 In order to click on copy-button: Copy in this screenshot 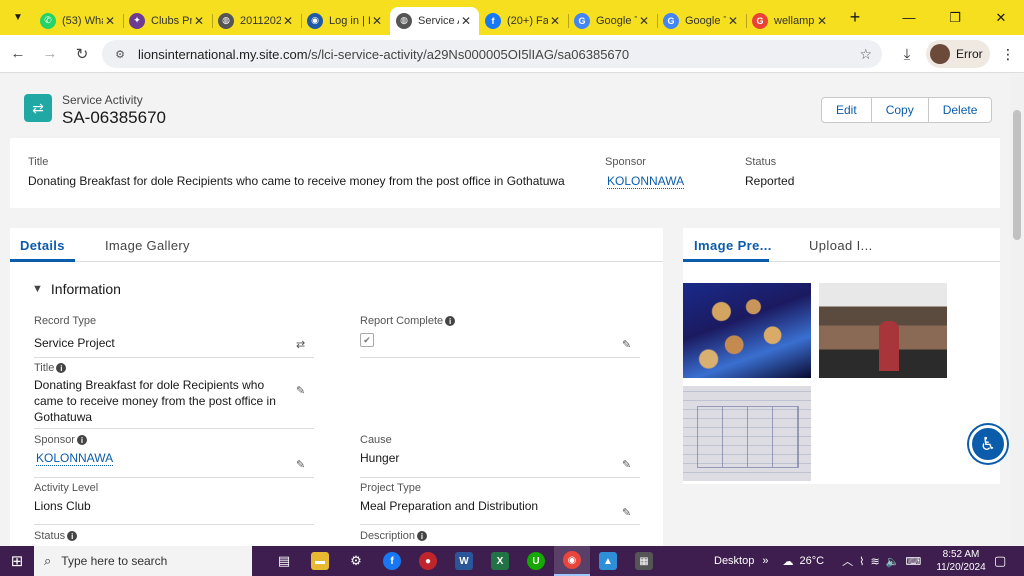, I will do `click(899, 110)`.